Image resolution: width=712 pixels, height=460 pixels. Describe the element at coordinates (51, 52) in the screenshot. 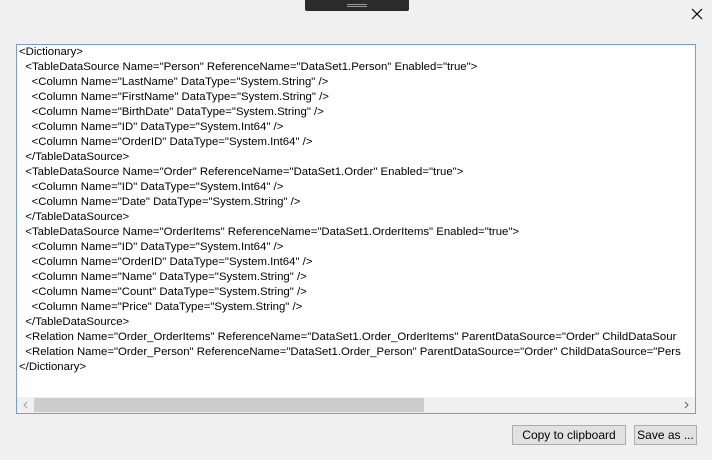

I see `xml-line: <Dictionary>` at that location.